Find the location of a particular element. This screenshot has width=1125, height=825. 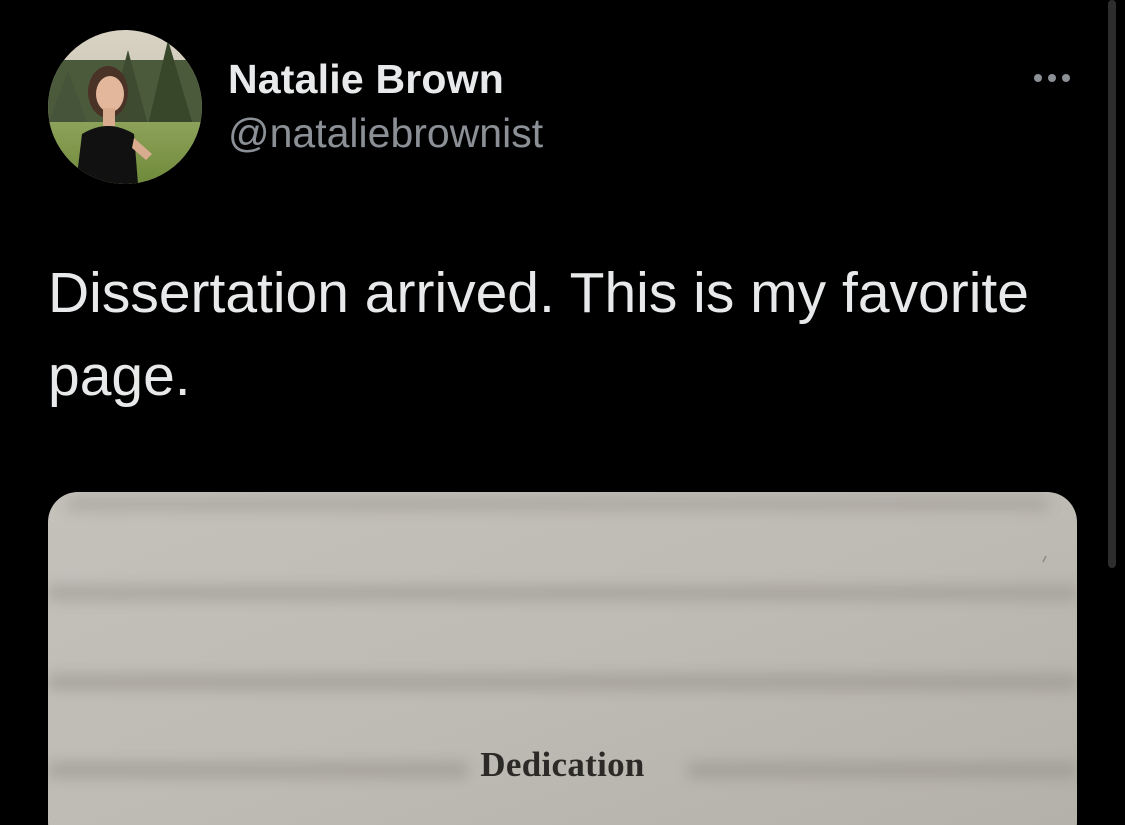

avatar-photo is located at coordinates (125, 107).